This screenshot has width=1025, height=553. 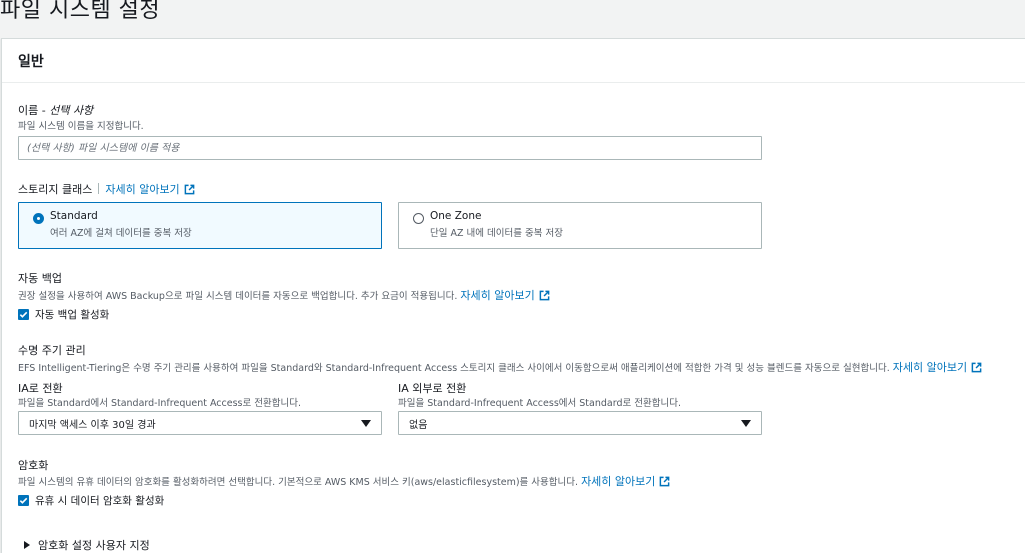 I want to click on page-title: 파일 시스템 설정, so click(x=80, y=11).